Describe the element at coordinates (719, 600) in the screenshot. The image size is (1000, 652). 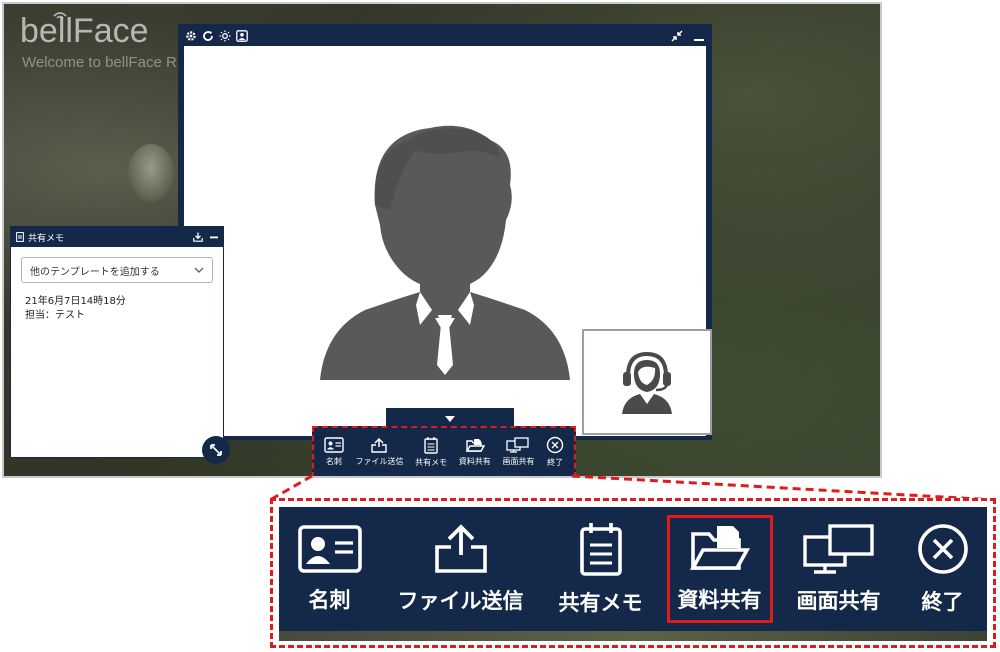
I see `toolbar-label: 資料共有` at that location.